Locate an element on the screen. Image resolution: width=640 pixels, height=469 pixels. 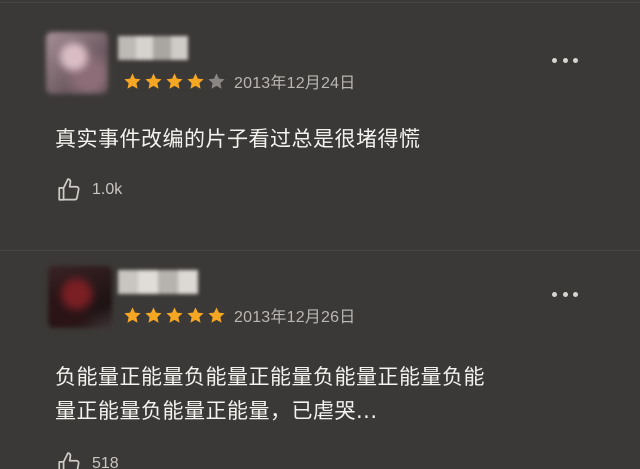
top-divider is located at coordinates (320, 2).